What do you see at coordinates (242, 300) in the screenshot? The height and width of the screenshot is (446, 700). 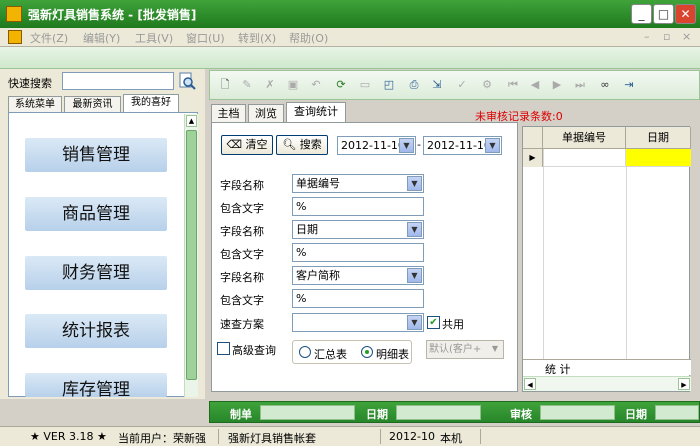 I see `contains-text-label-3: 包含文字` at bounding box center [242, 300].